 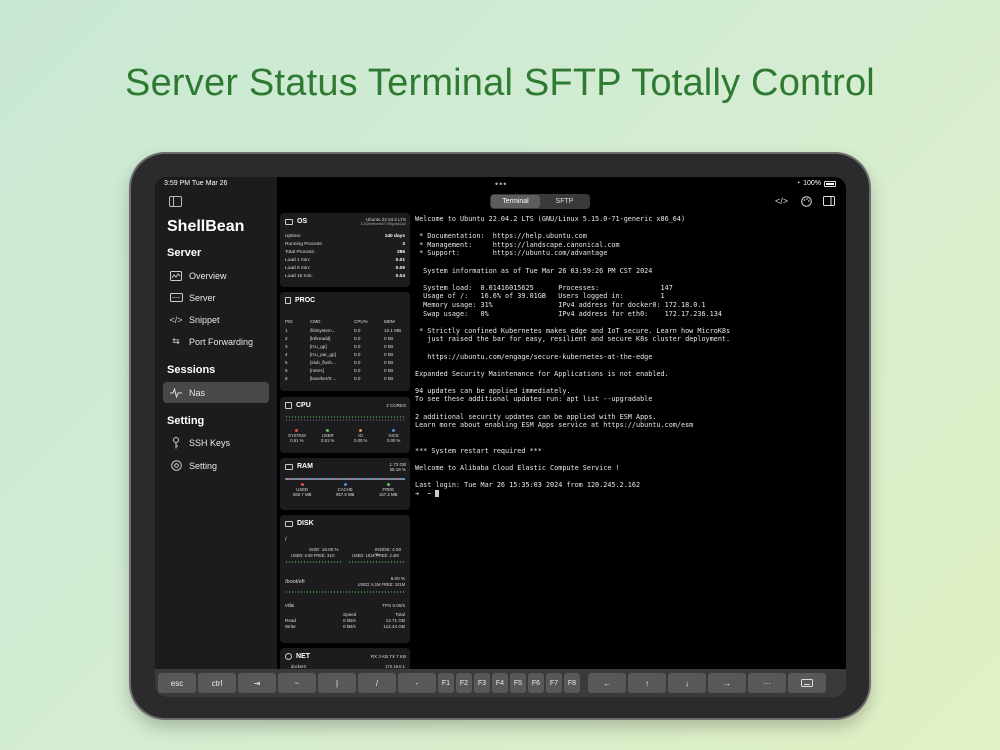 I want to click on key-tilde: ~, so click(x=297, y=683).